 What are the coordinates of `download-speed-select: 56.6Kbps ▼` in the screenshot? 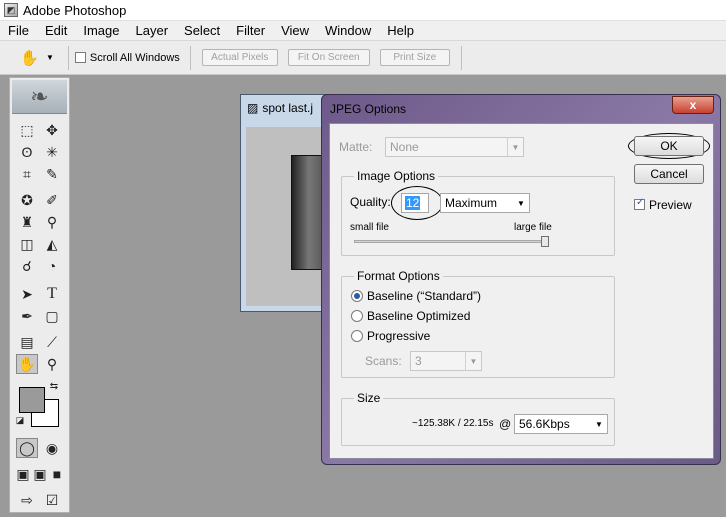 It's located at (561, 424).